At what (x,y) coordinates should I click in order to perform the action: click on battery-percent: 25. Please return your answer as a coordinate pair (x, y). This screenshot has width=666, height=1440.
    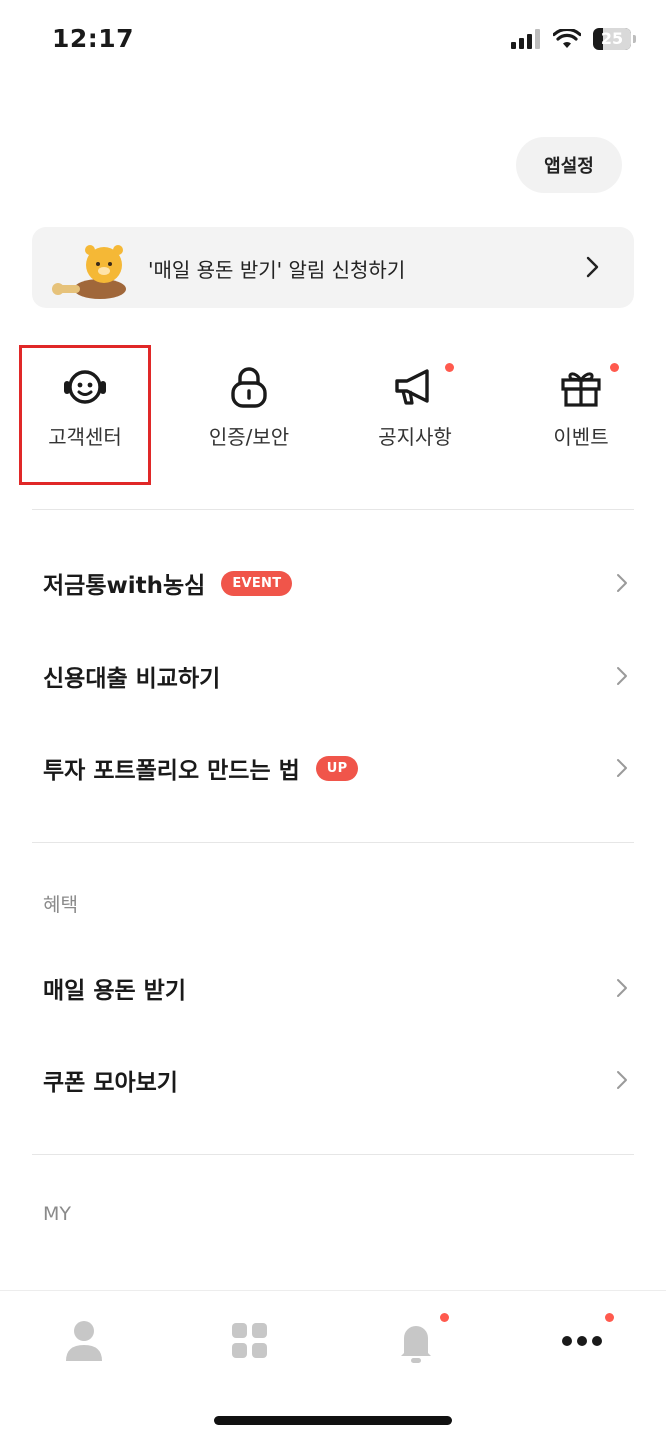
    Looking at the image, I should click on (612, 38).